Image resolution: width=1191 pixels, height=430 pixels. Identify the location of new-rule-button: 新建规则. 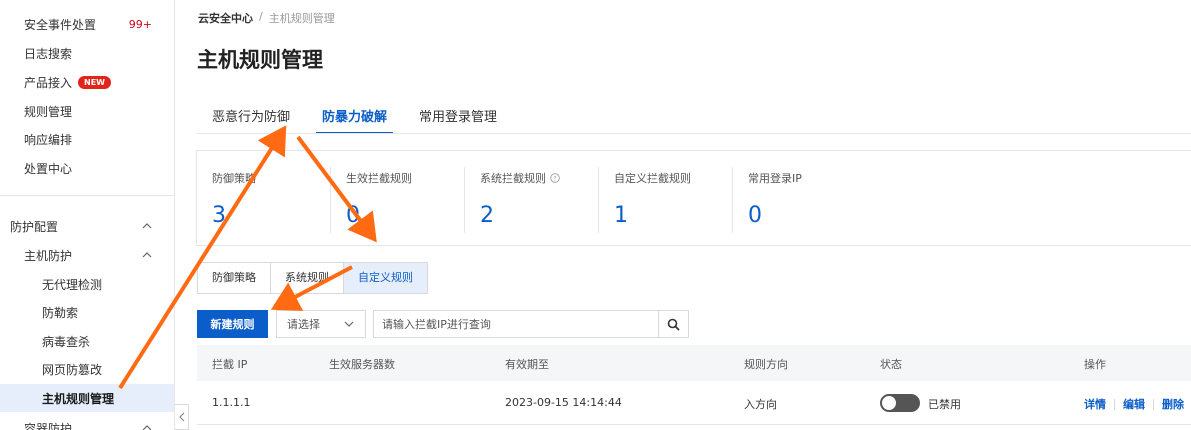
(232, 324).